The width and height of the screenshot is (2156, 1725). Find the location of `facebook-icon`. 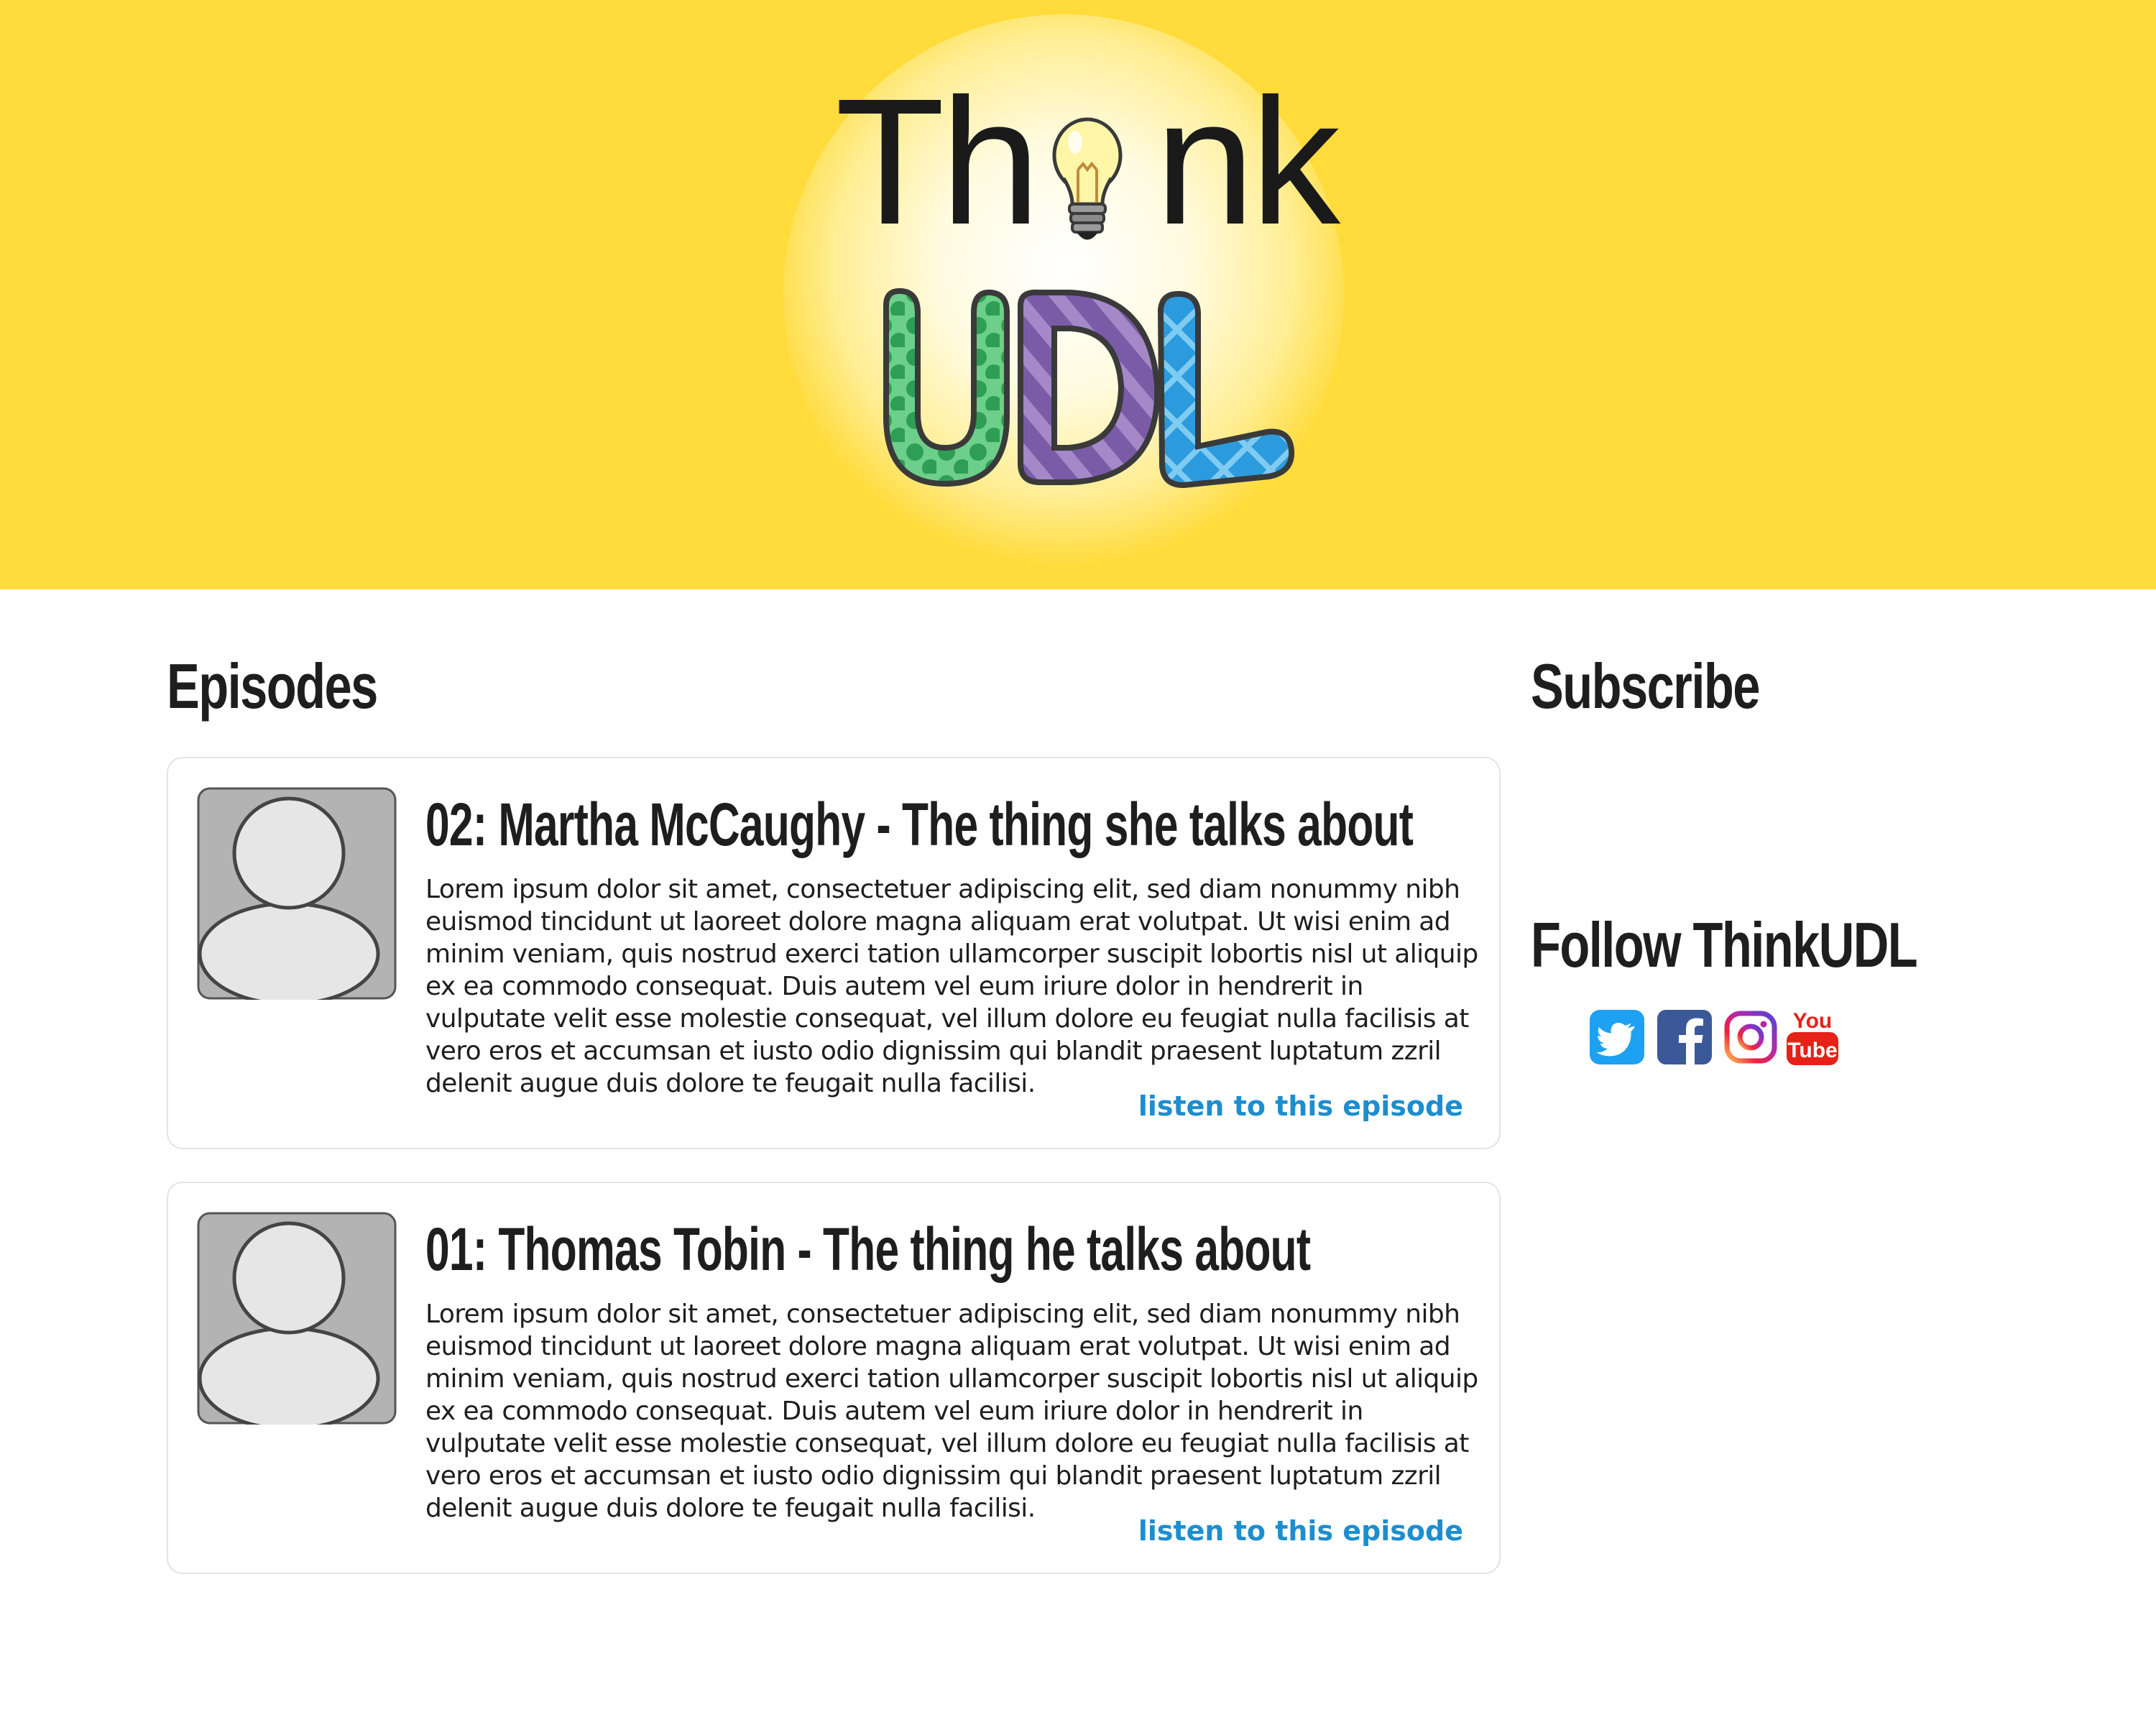

facebook-icon is located at coordinates (1685, 1037).